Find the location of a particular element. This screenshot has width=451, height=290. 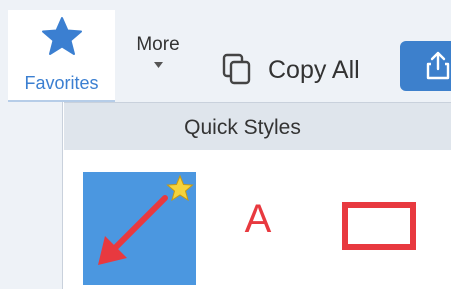

quick-style-rectangle is located at coordinates (379, 226).